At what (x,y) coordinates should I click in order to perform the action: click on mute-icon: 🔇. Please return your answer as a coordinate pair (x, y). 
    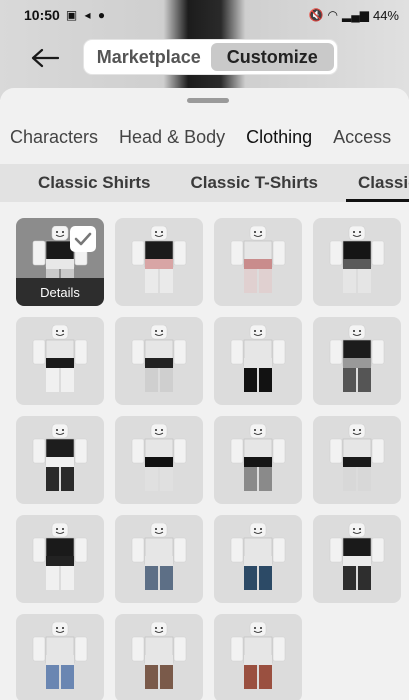
    Looking at the image, I should click on (316, 15).